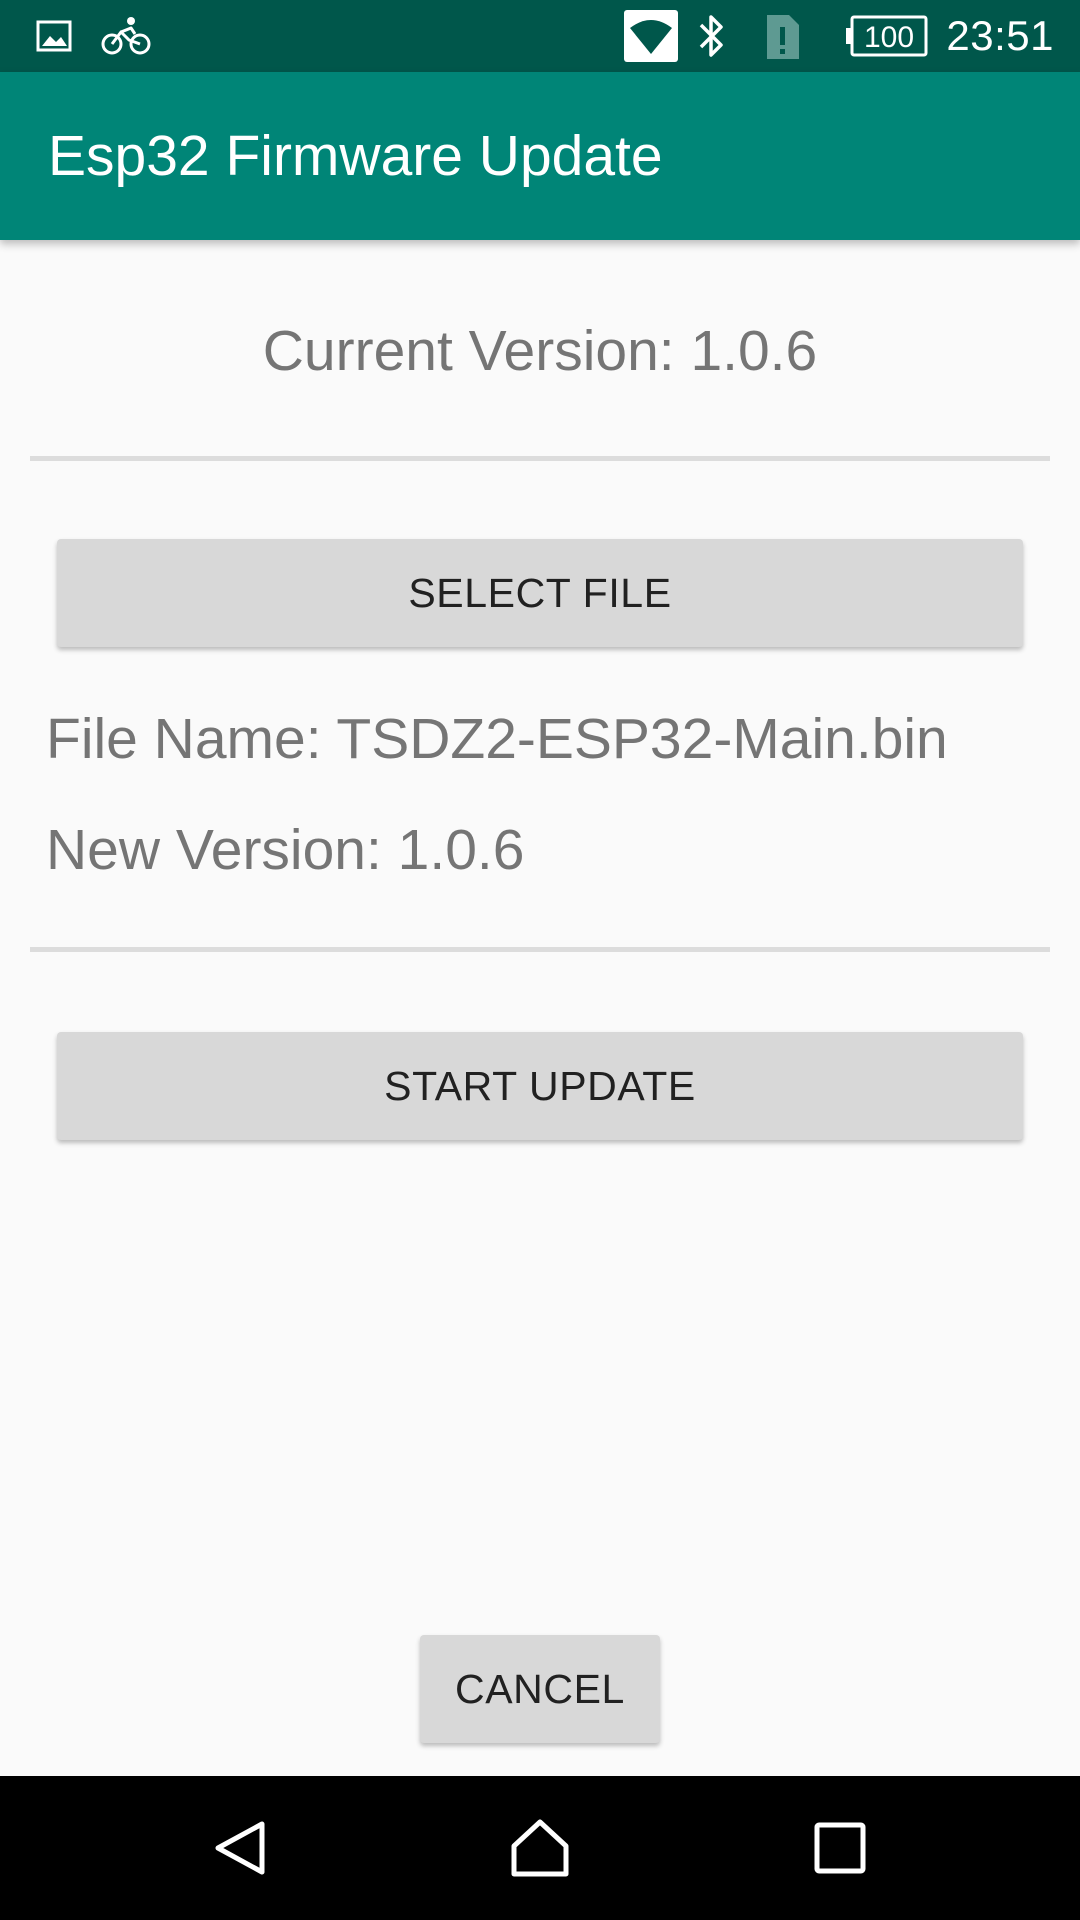 This screenshot has width=1080, height=1920. I want to click on divider-top, so click(540, 458).